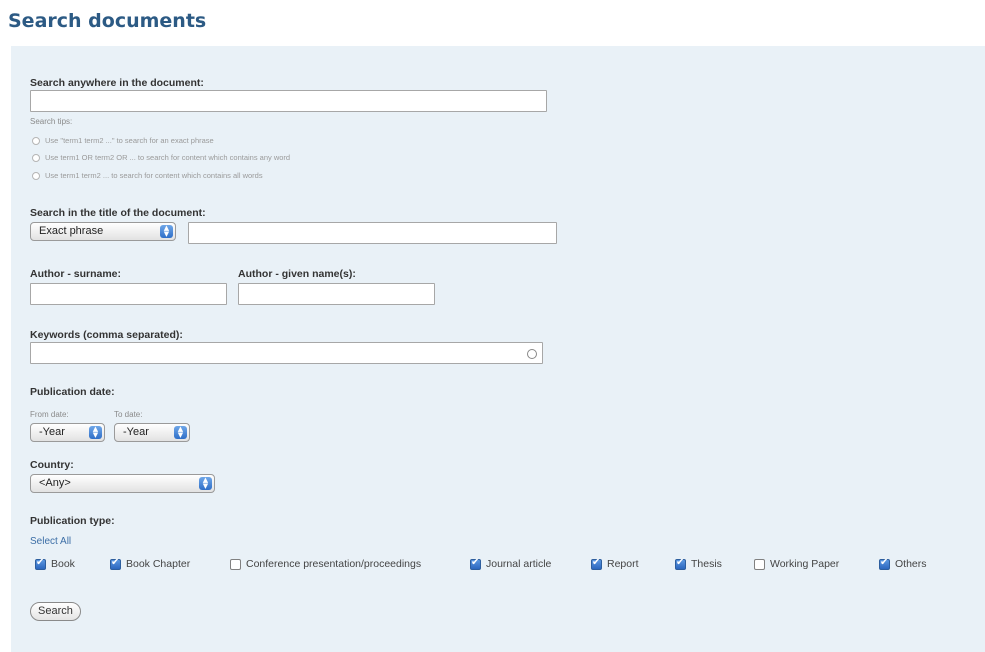 Image resolution: width=985 pixels, height=652 pixels. Describe the element at coordinates (55, 483) in the screenshot. I see `country-value: <Any>` at that location.